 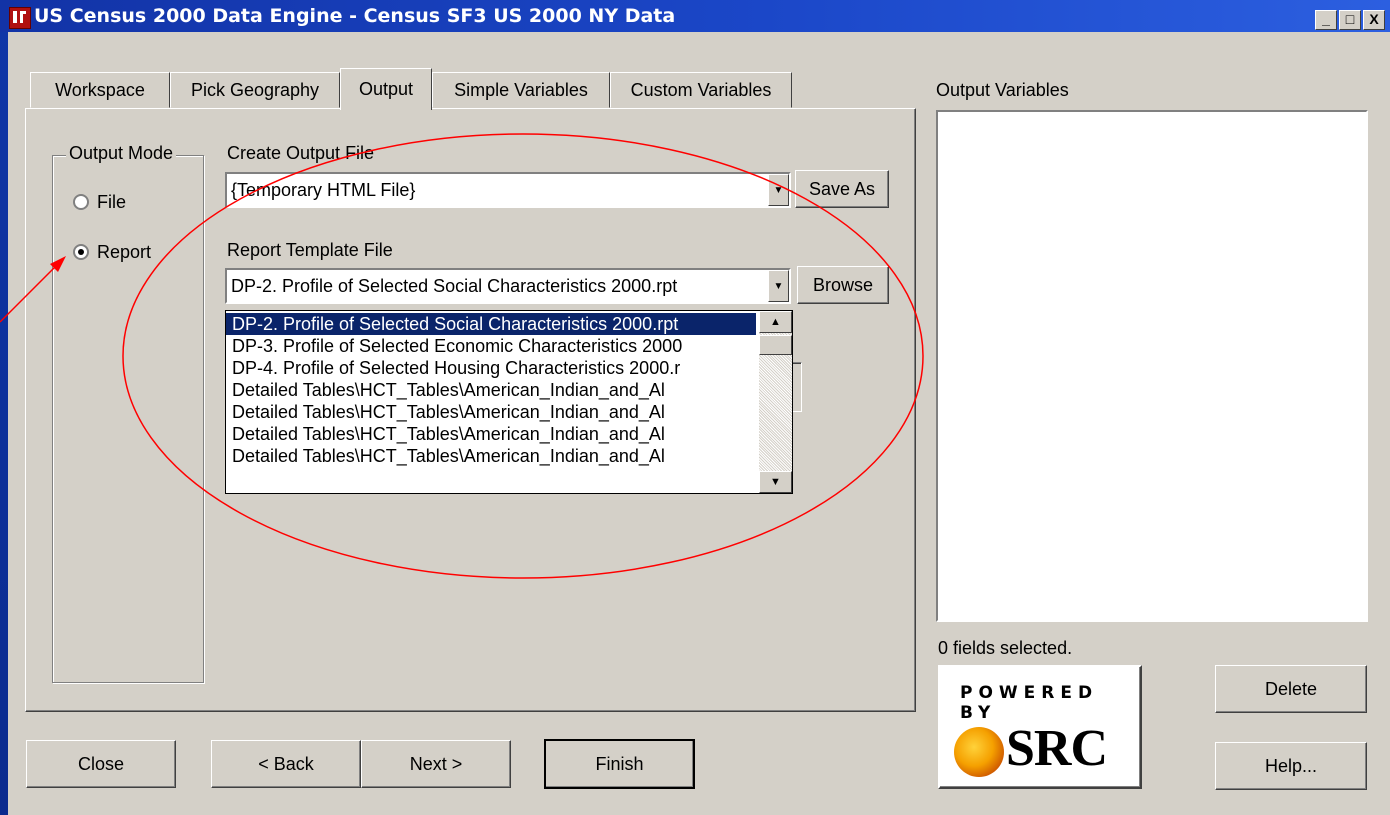 What do you see at coordinates (508, 190) in the screenshot?
I see `output-file-combo: {Temporary HTML File} ▼` at bounding box center [508, 190].